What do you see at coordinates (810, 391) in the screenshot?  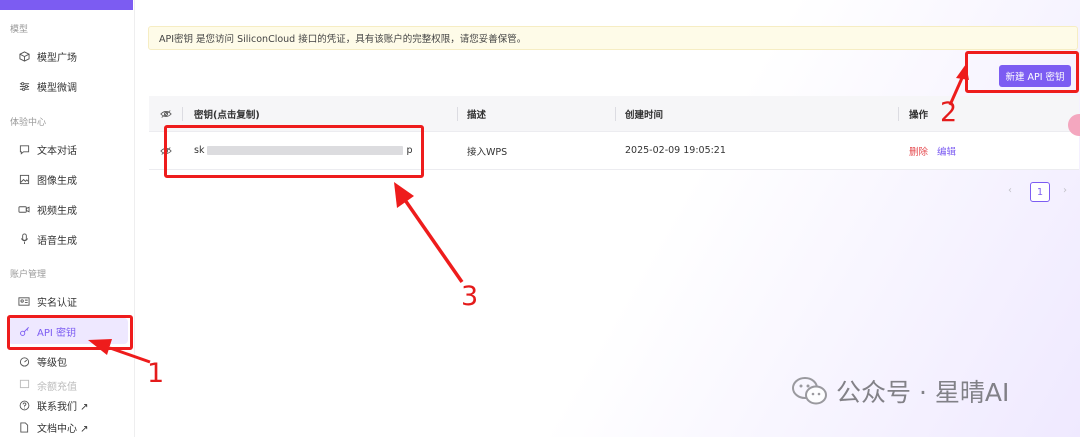 I see `wechat-icon` at bounding box center [810, 391].